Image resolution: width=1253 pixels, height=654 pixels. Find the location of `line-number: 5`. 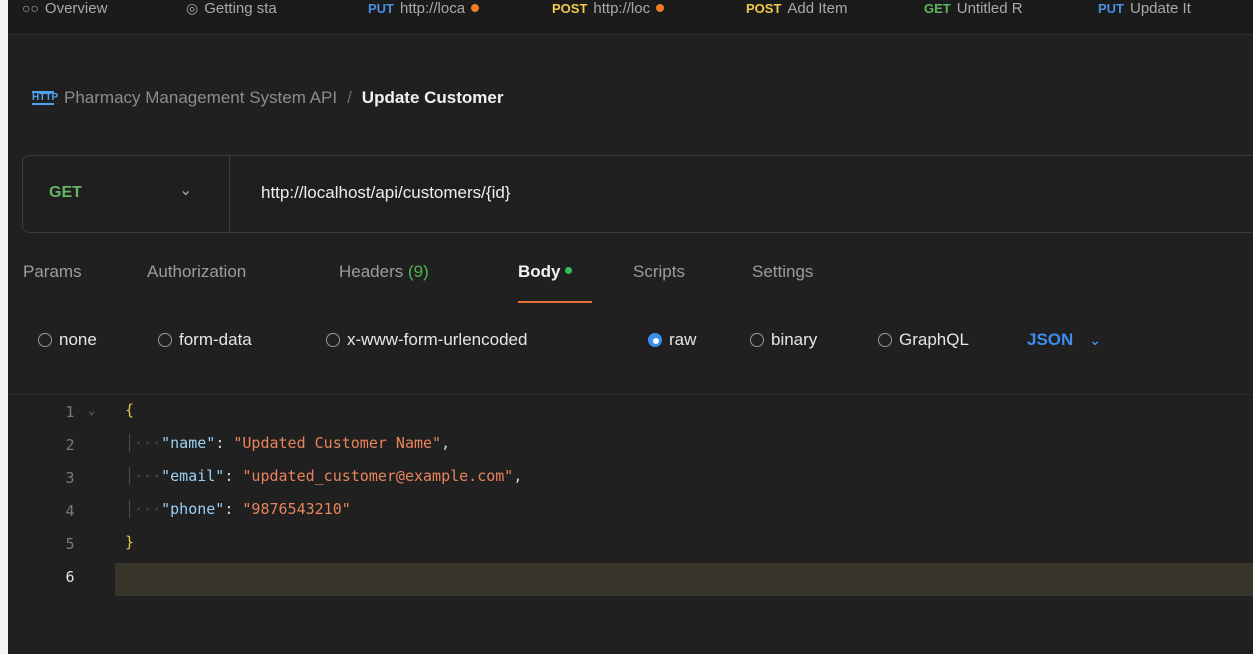

line-number: 5 is located at coordinates (70, 544).